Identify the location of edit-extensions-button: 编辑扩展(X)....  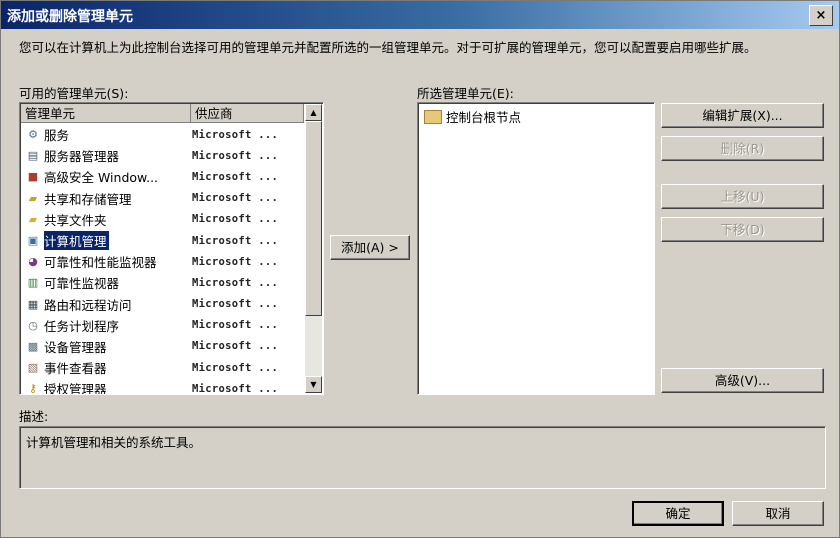
(742, 115).